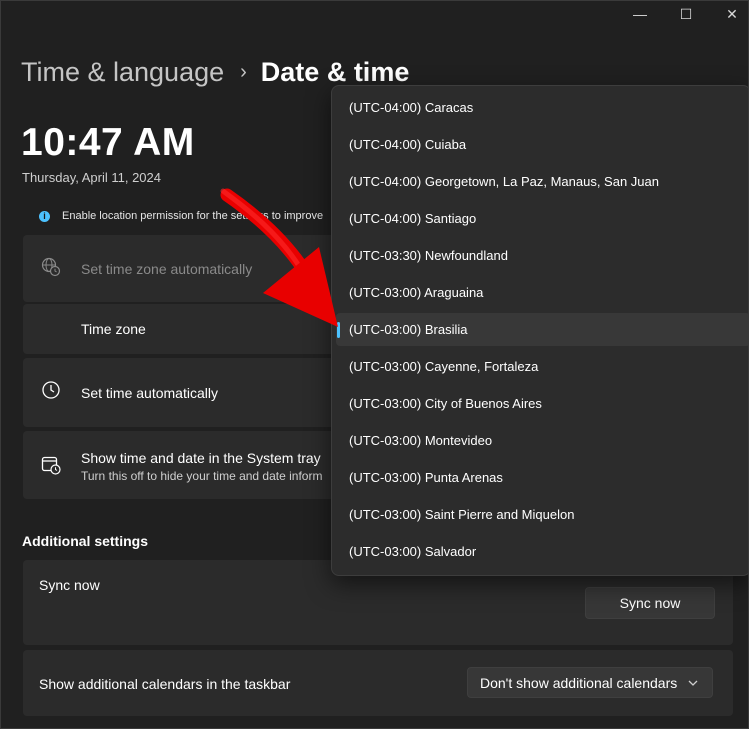 This screenshot has height=729, width=749. I want to click on breadcrumb: Time & language › Date & time, so click(215, 72).